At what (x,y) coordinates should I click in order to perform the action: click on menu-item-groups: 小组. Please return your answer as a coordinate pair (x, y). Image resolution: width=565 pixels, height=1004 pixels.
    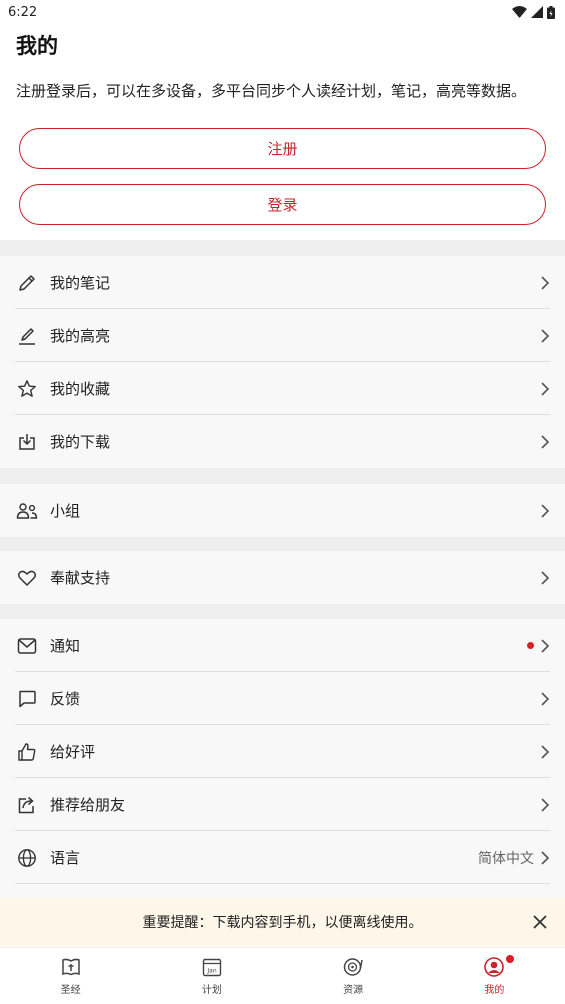
    Looking at the image, I should click on (282, 510).